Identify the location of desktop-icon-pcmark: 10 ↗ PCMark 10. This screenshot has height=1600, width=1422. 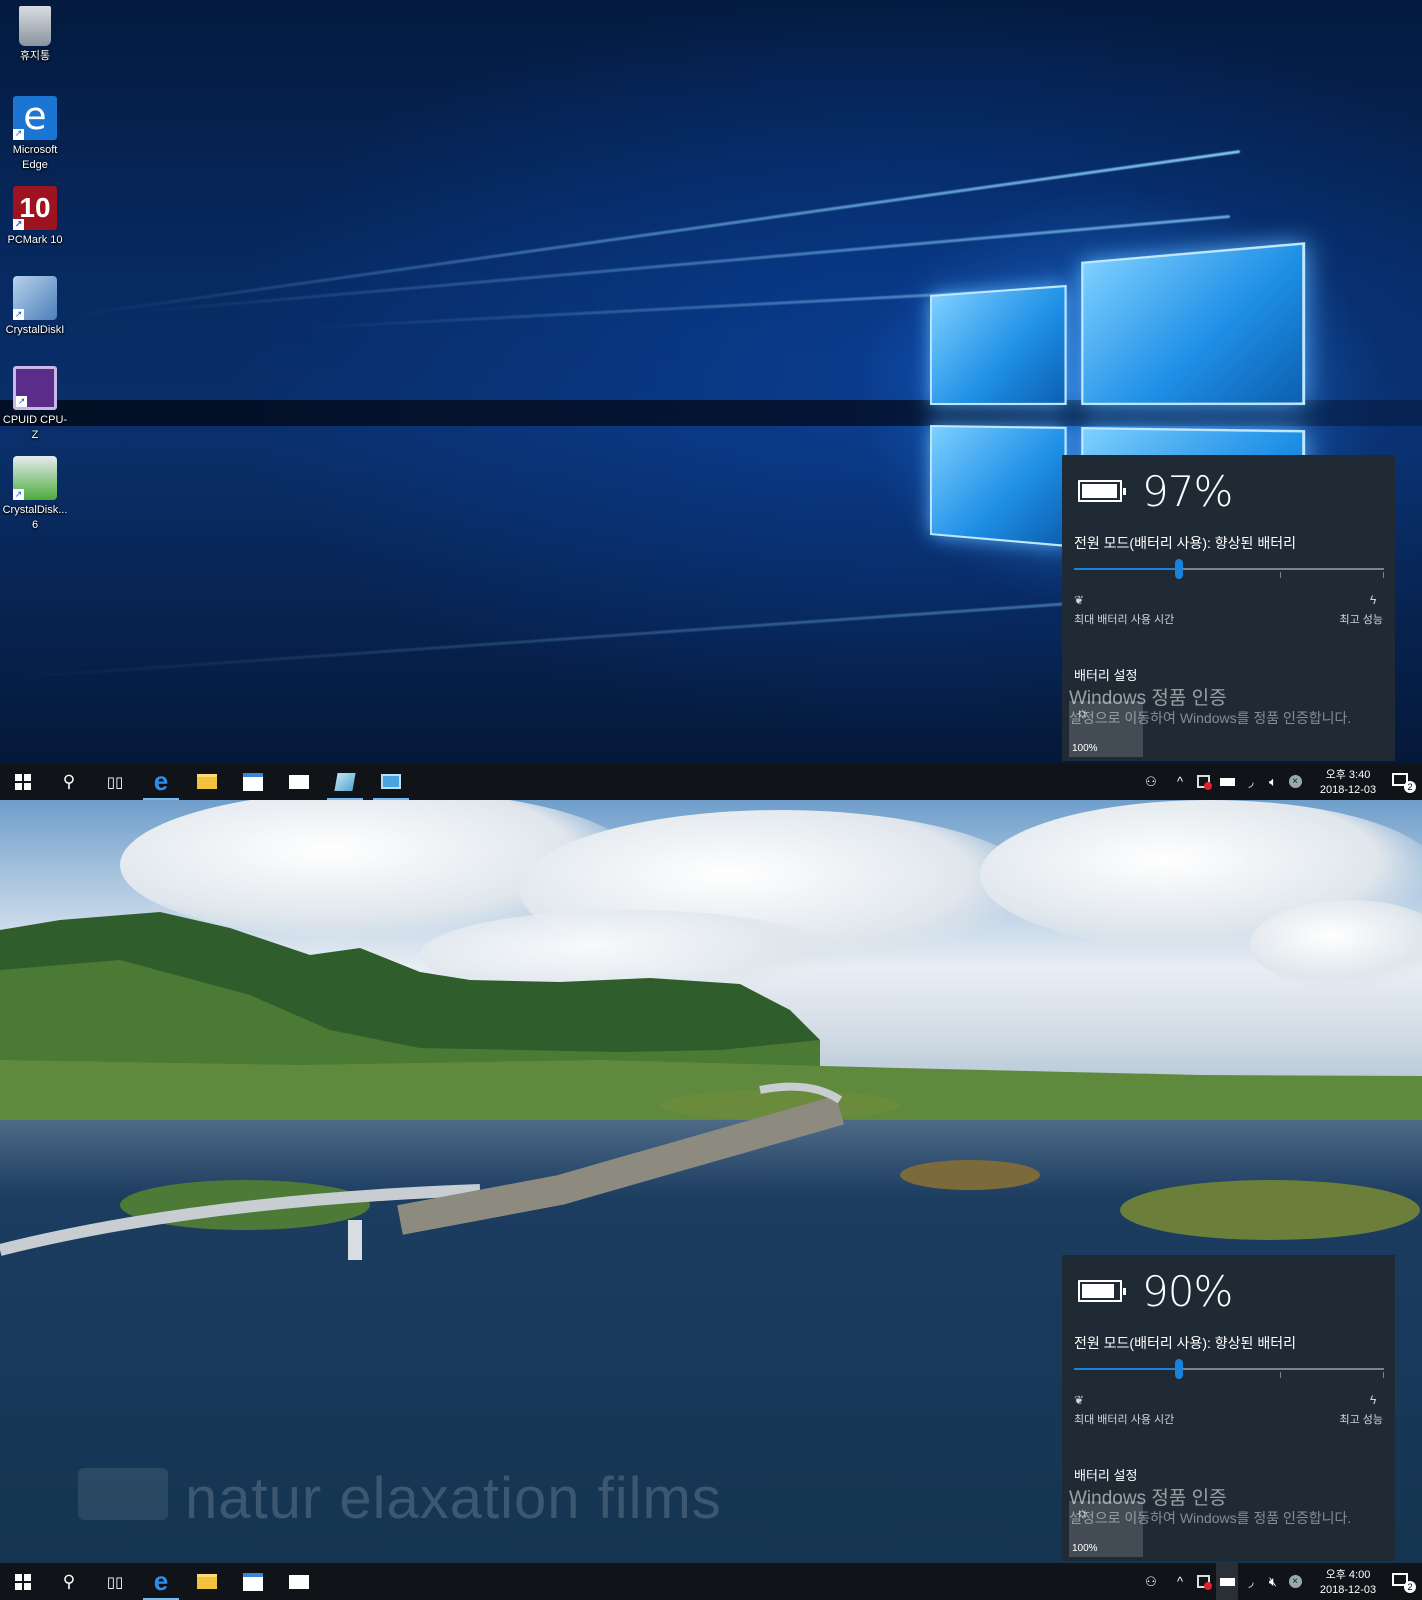
(35, 217).